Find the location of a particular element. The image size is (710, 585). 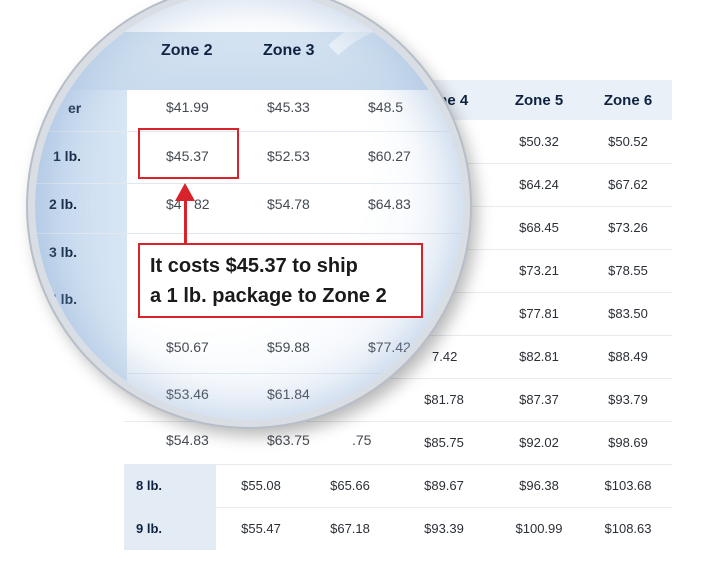

cell: $100.99 is located at coordinates (539, 528).